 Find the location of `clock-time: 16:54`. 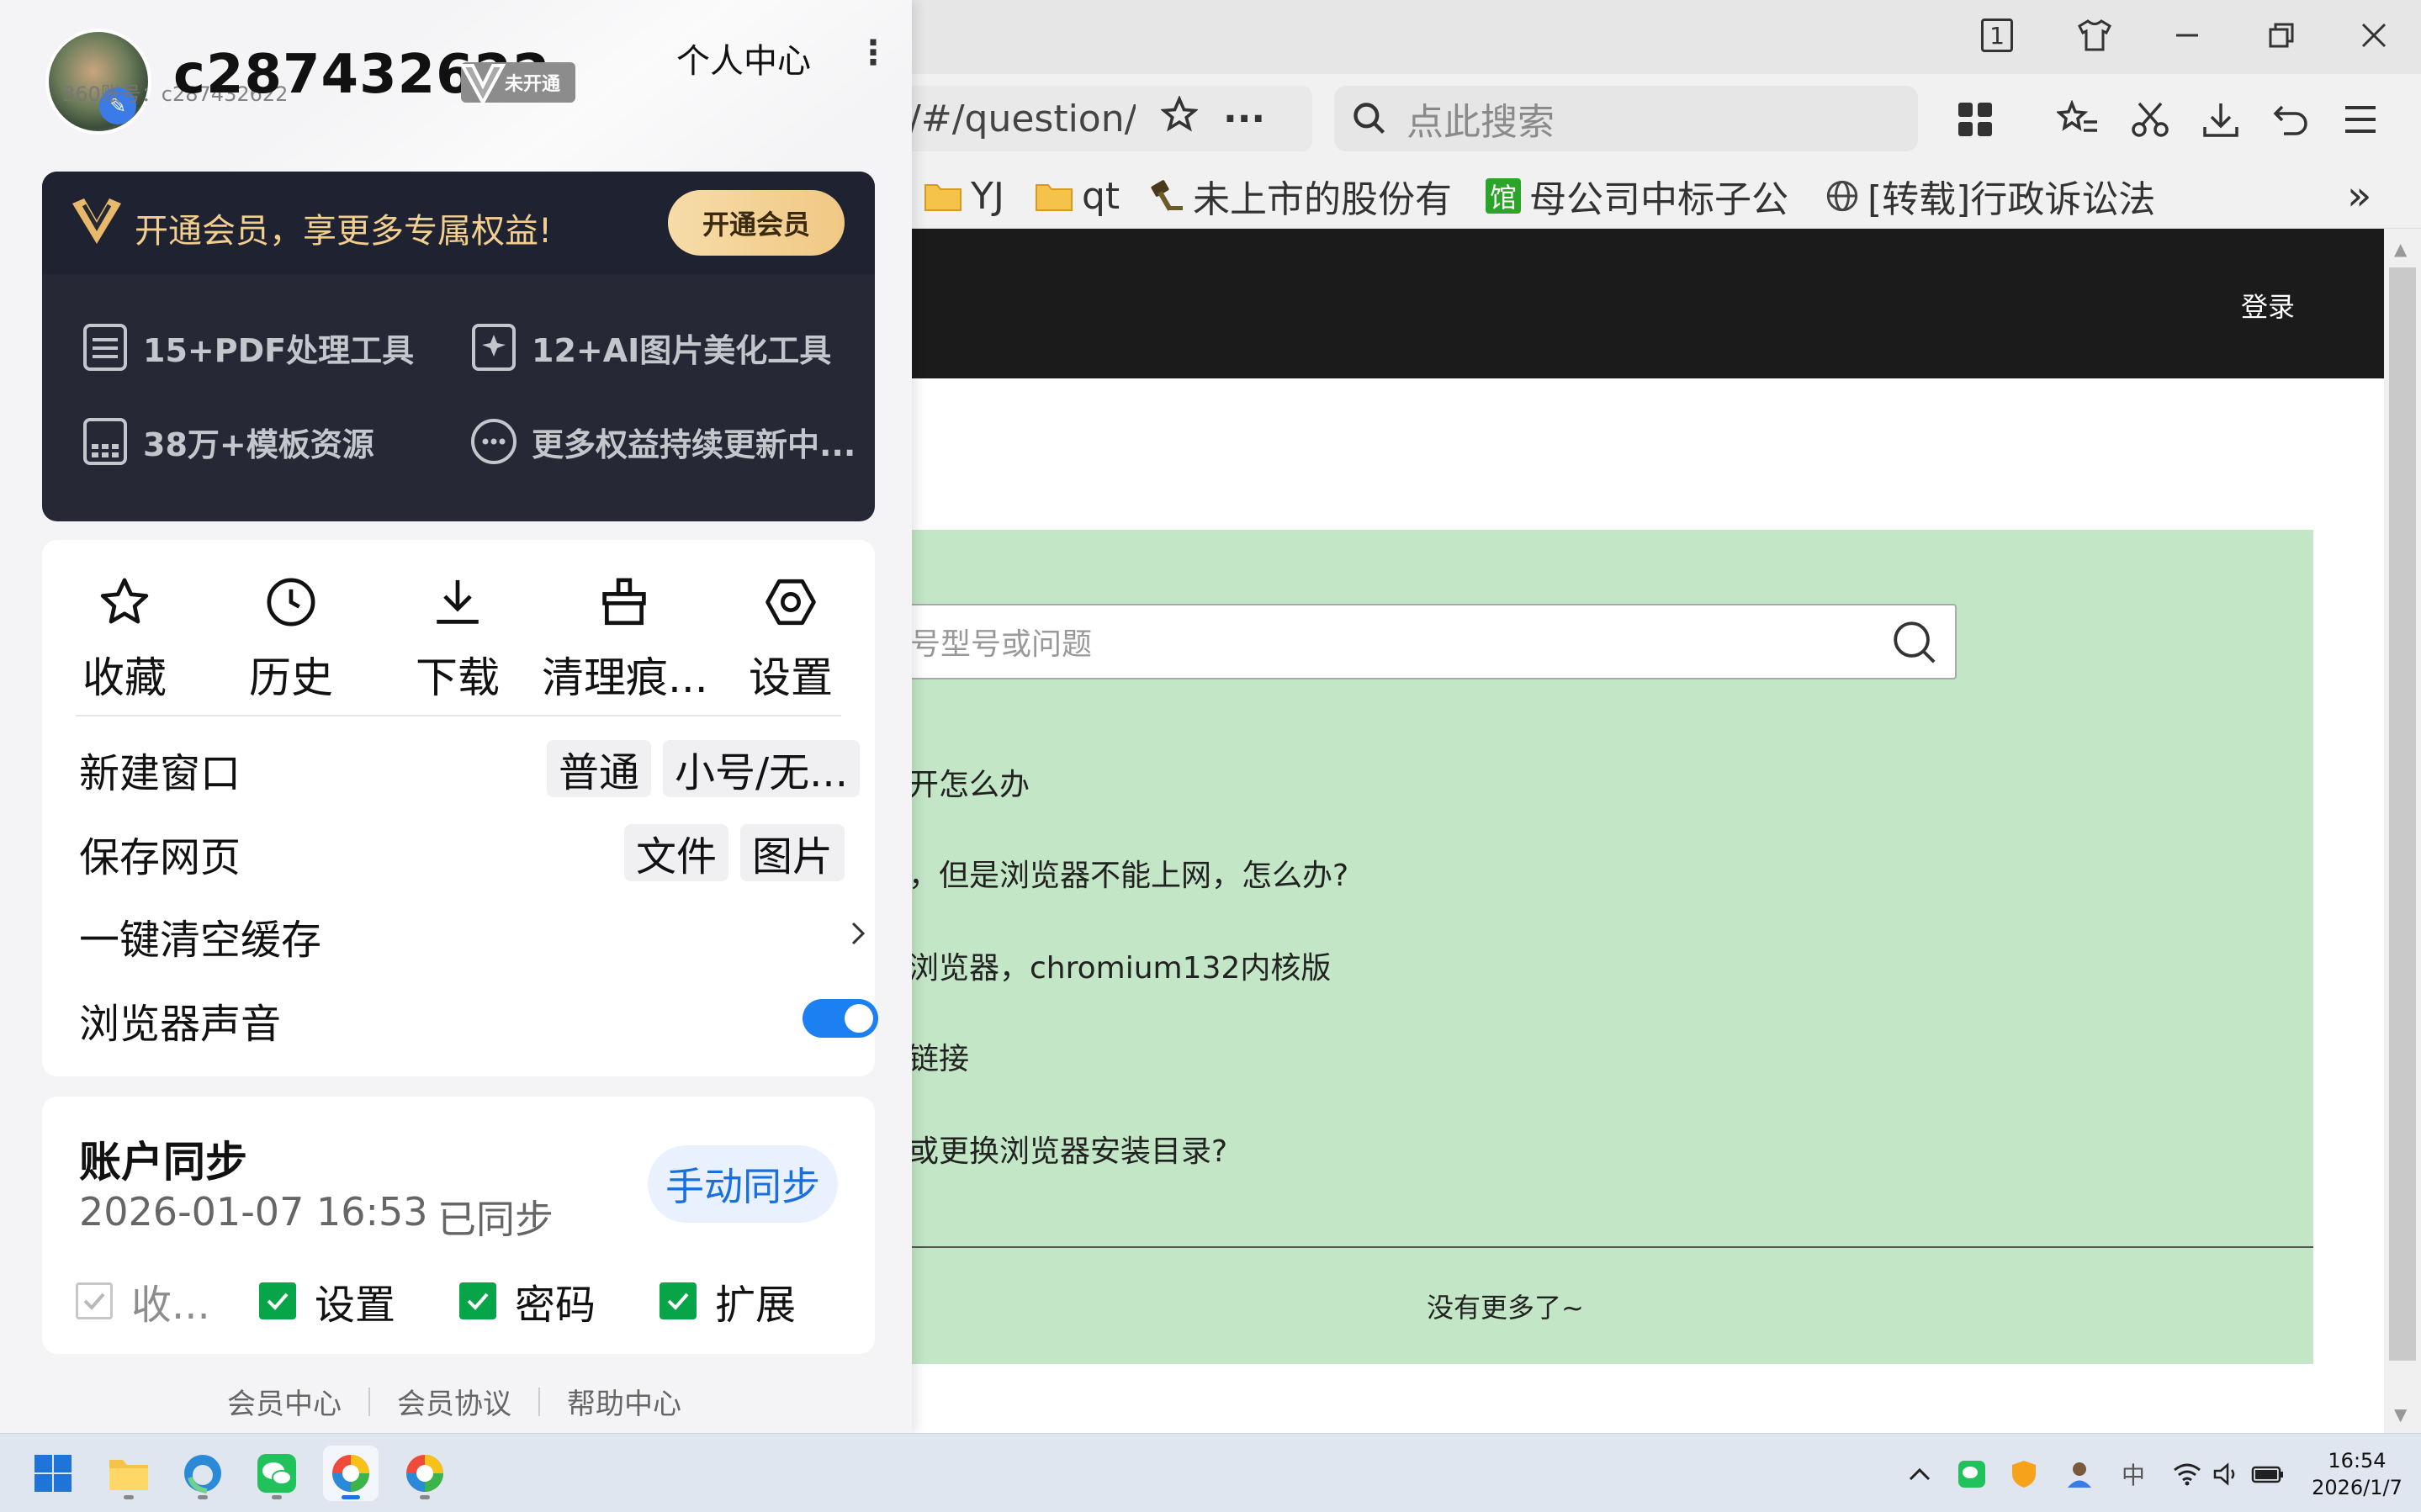

clock-time: 16:54 is located at coordinates (2358, 1460).